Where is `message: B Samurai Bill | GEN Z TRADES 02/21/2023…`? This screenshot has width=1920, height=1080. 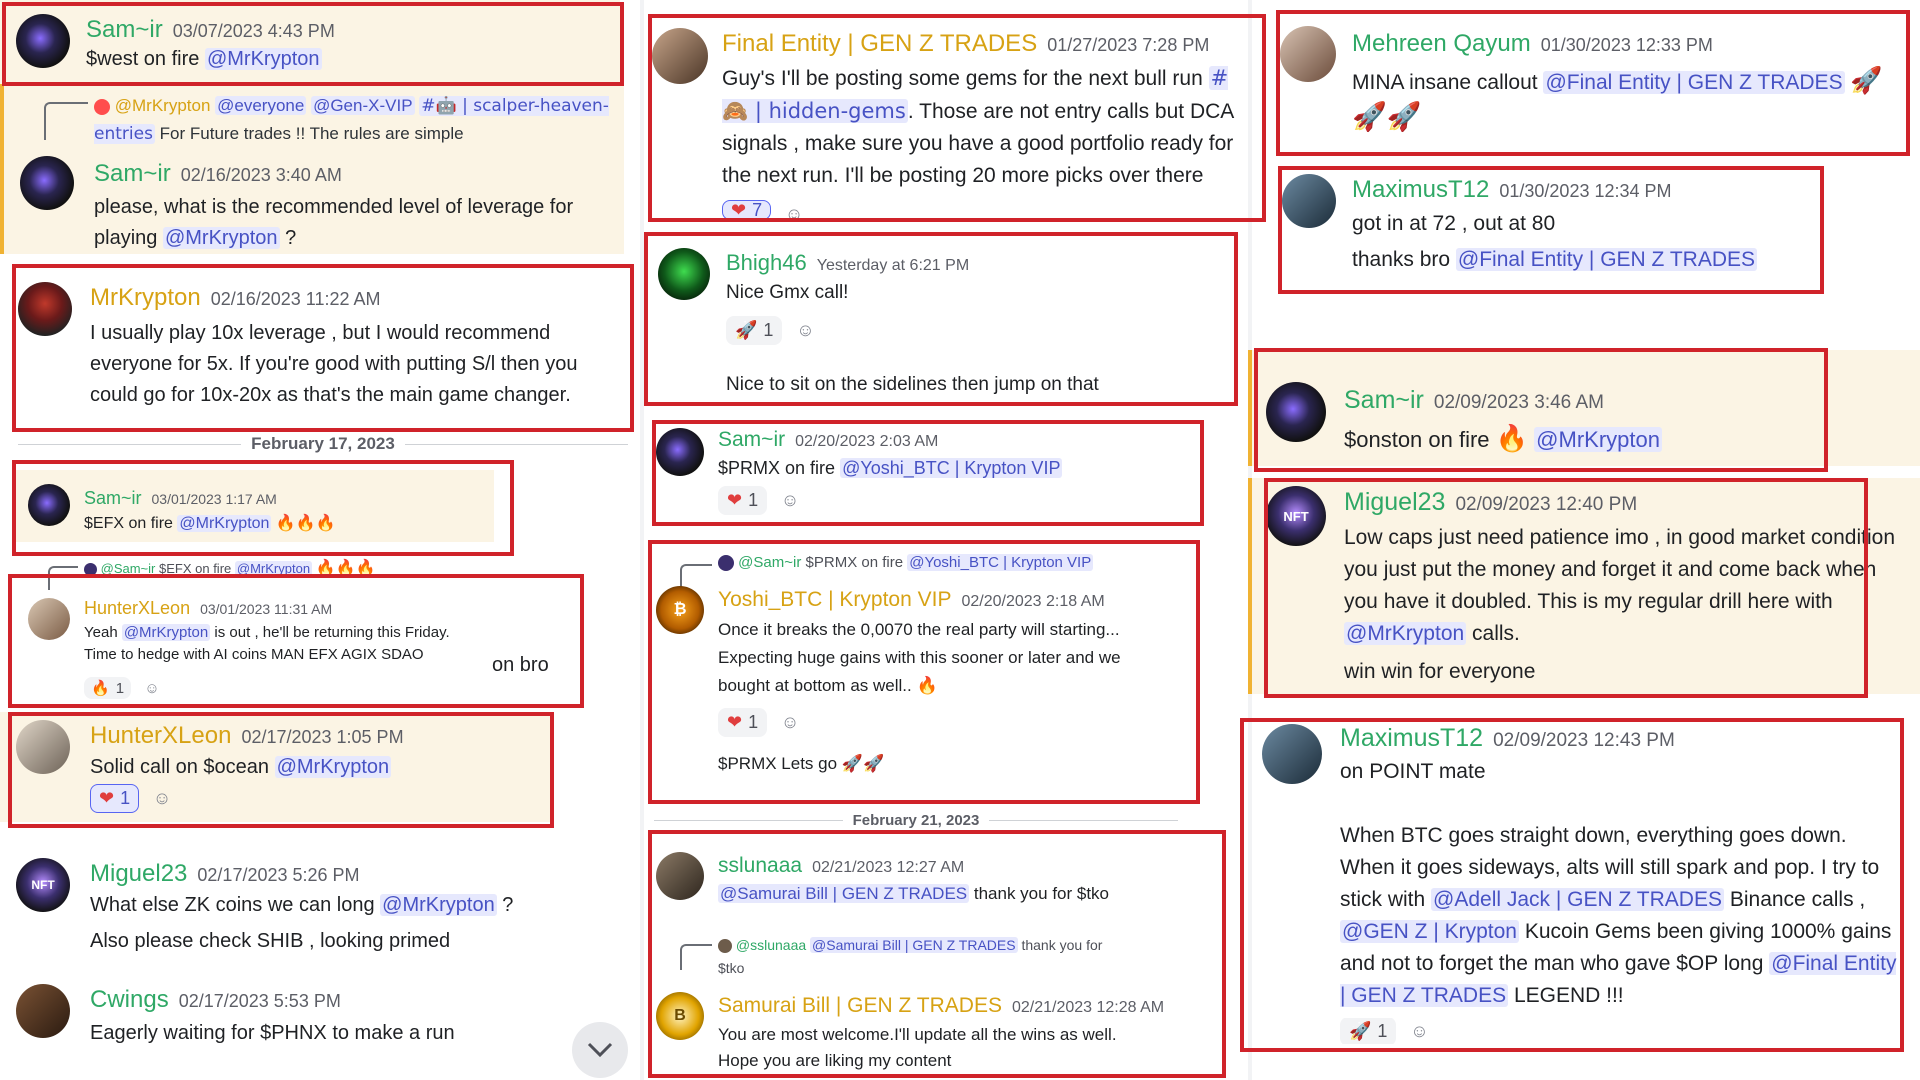
message: B Samurai Bill | GEN Z TRADES 02/21/2023… is located at coordinates (928, 1033).